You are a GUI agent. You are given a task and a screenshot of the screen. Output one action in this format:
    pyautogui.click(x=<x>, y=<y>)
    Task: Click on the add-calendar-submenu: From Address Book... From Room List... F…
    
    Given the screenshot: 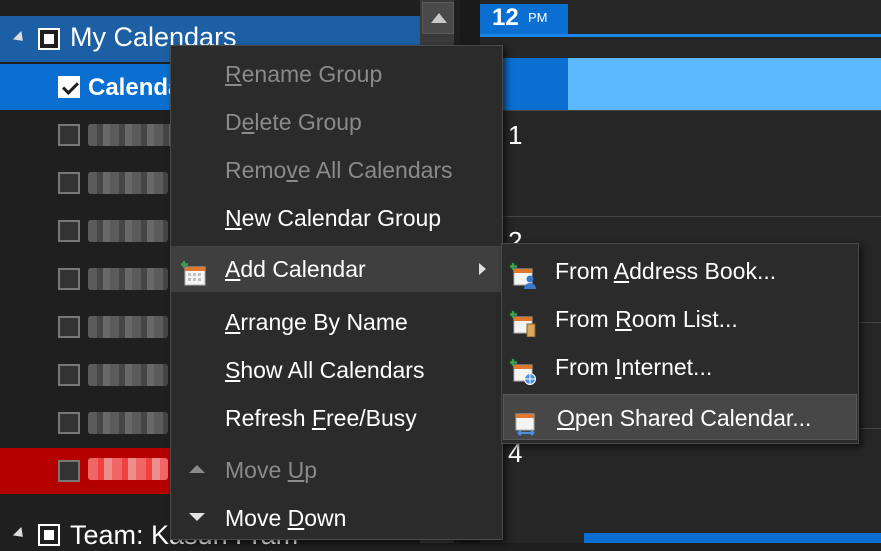 What is the action you would take?
    pyautogui.click(x=680, y=343)
    